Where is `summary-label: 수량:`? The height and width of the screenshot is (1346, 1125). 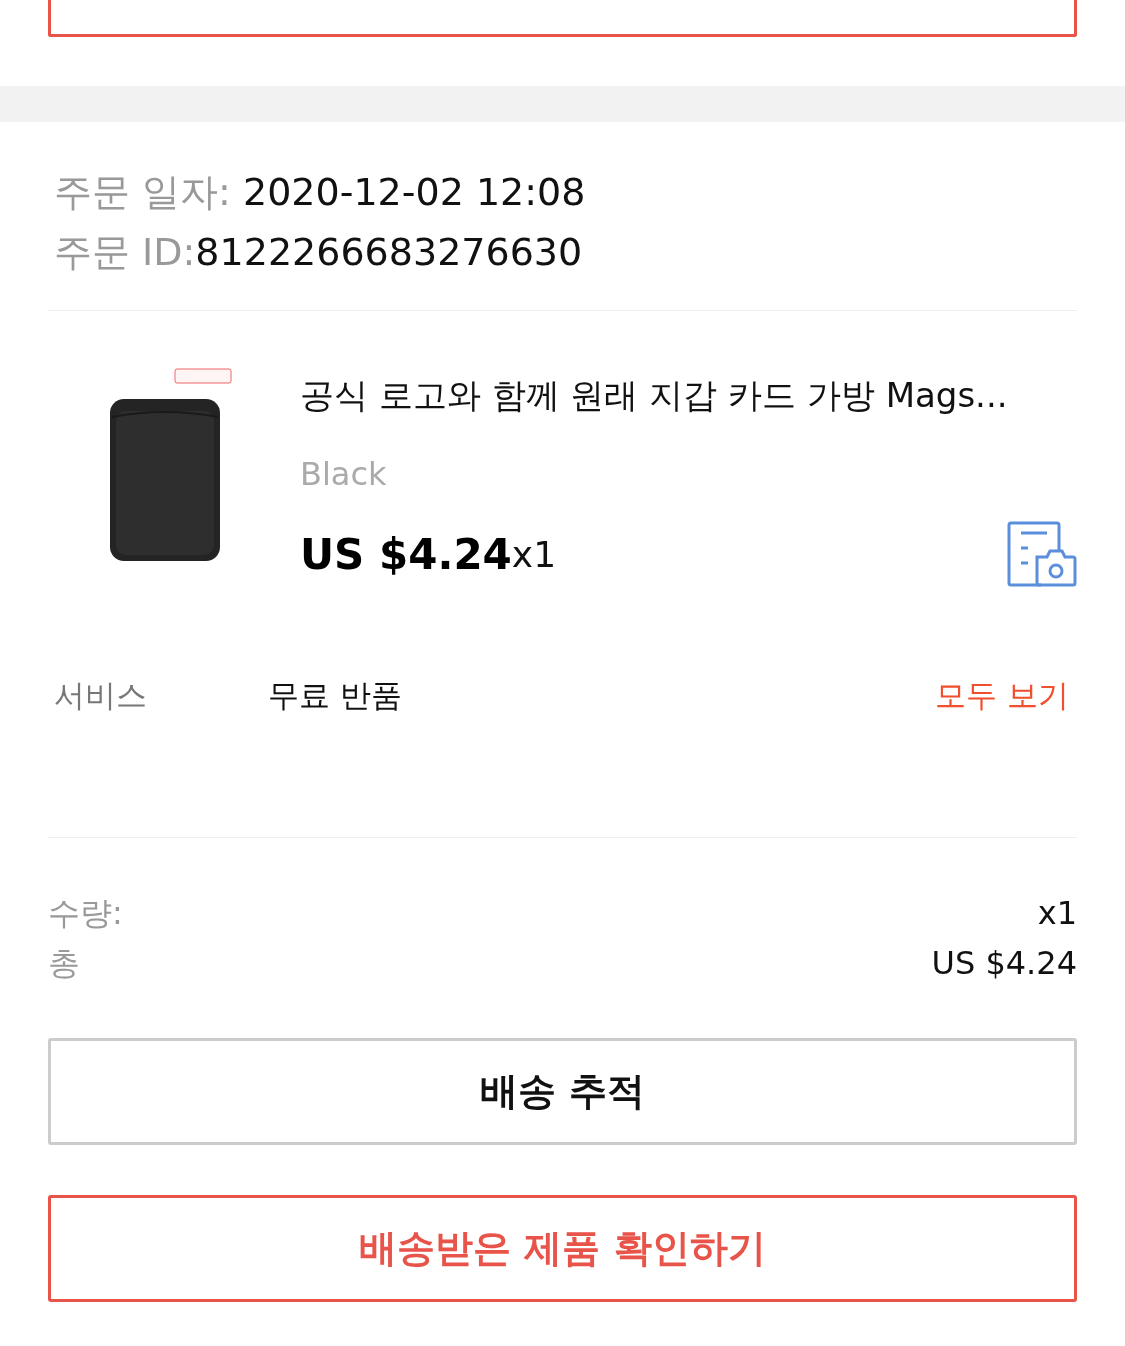 summary-label: 수량: is located at coordinates (85, 913).